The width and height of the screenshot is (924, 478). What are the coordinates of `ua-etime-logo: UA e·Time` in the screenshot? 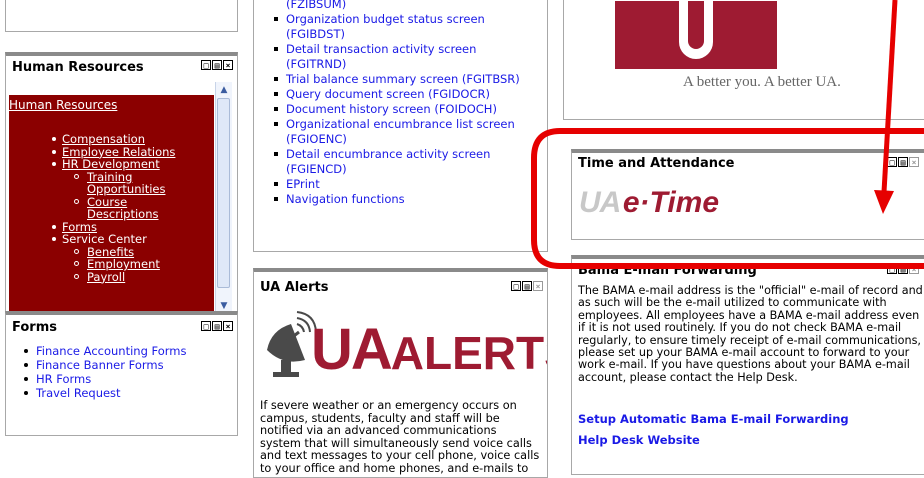 It's located at (679, 204).